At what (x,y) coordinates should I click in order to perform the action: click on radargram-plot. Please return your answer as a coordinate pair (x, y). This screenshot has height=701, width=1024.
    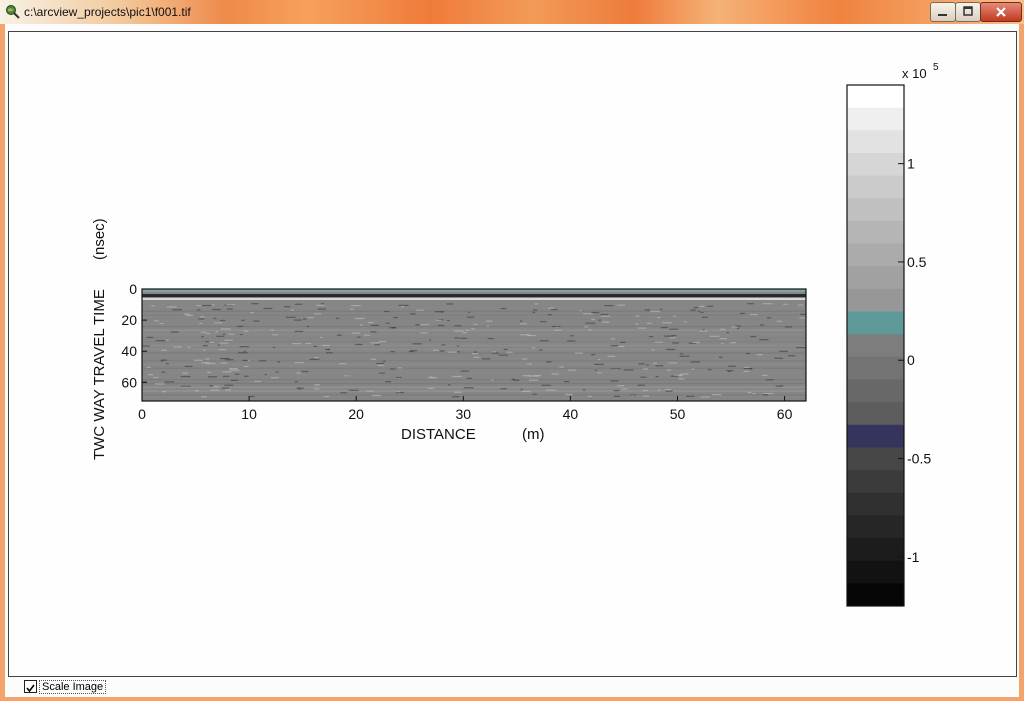
    Looking at the image, I should click on (474, 345).